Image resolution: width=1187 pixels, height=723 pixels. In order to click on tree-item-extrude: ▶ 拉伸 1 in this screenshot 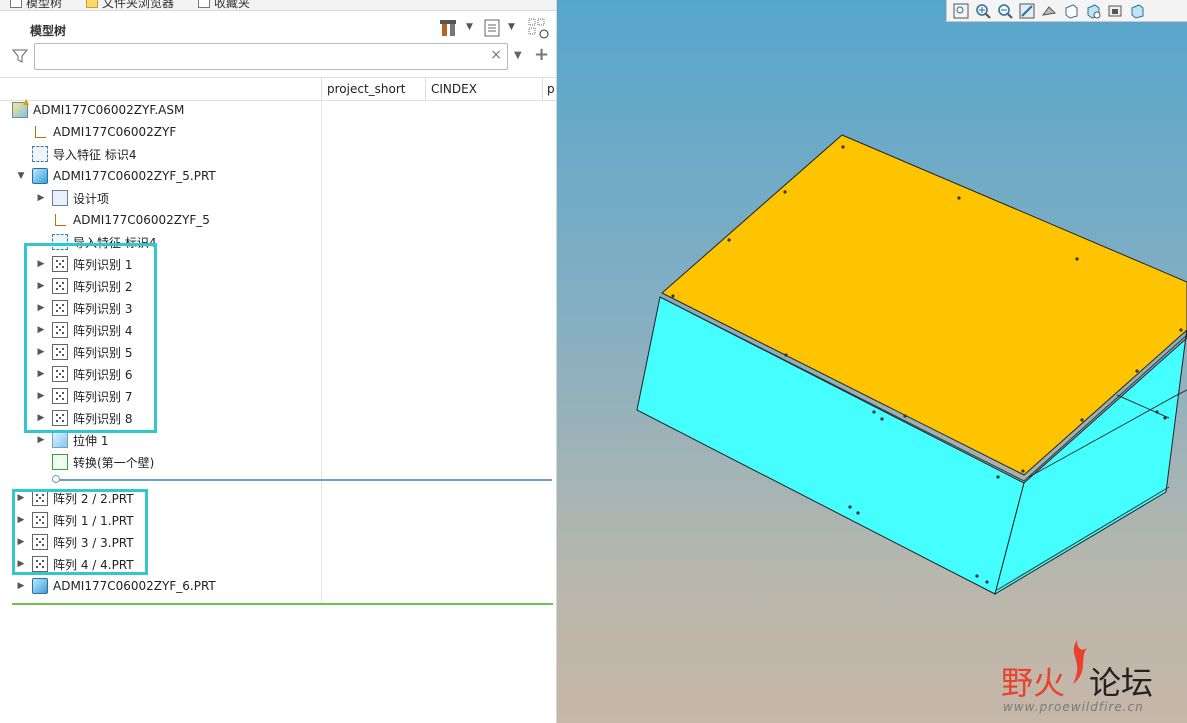, I will do `click(72, 440)`.